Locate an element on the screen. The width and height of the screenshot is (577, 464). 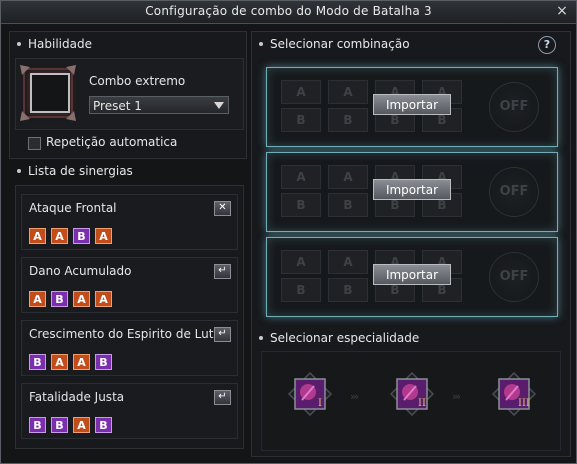
specialty-slot: II is located at coordinates (412, 394).